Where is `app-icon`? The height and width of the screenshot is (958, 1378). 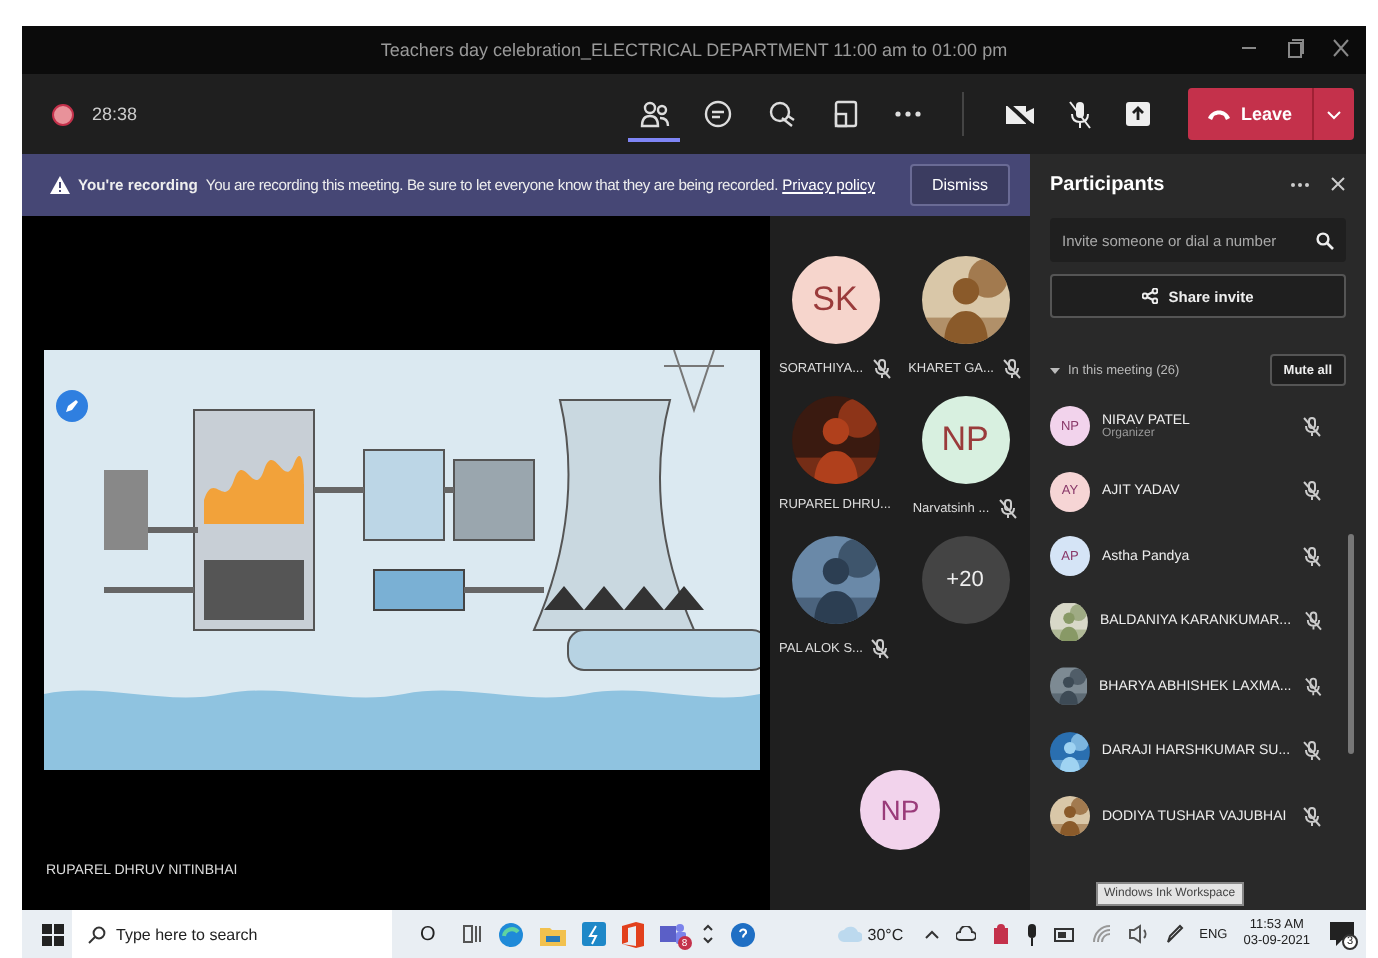 app-icon is located at coordinates (593, 934).